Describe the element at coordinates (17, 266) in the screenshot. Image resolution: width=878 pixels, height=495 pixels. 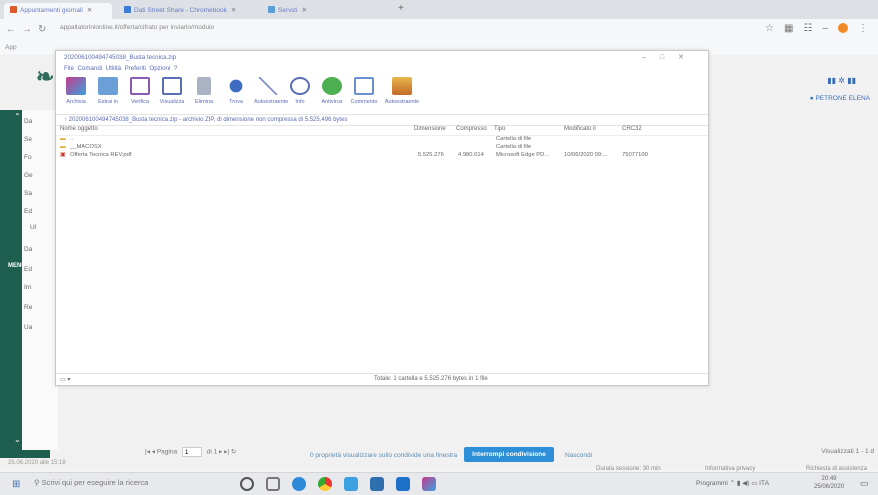
I see `menu-vertical-label: MENU` at that location.